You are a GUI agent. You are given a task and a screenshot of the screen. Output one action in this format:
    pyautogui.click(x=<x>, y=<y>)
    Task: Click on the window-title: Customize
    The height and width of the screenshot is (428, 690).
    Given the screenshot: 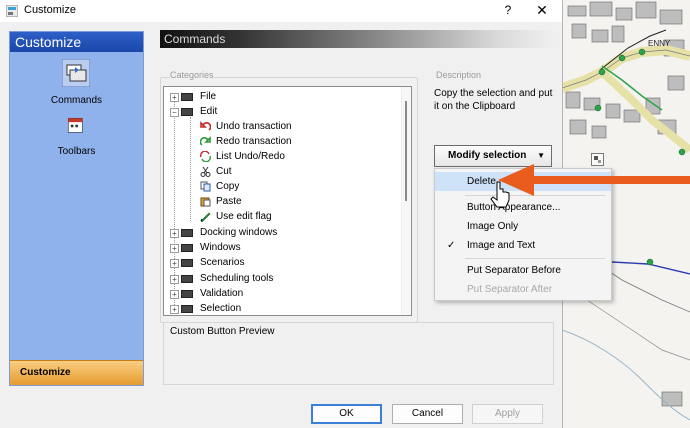 What is the action you would take?
    pyautogui.click(x=50, y=10)
    